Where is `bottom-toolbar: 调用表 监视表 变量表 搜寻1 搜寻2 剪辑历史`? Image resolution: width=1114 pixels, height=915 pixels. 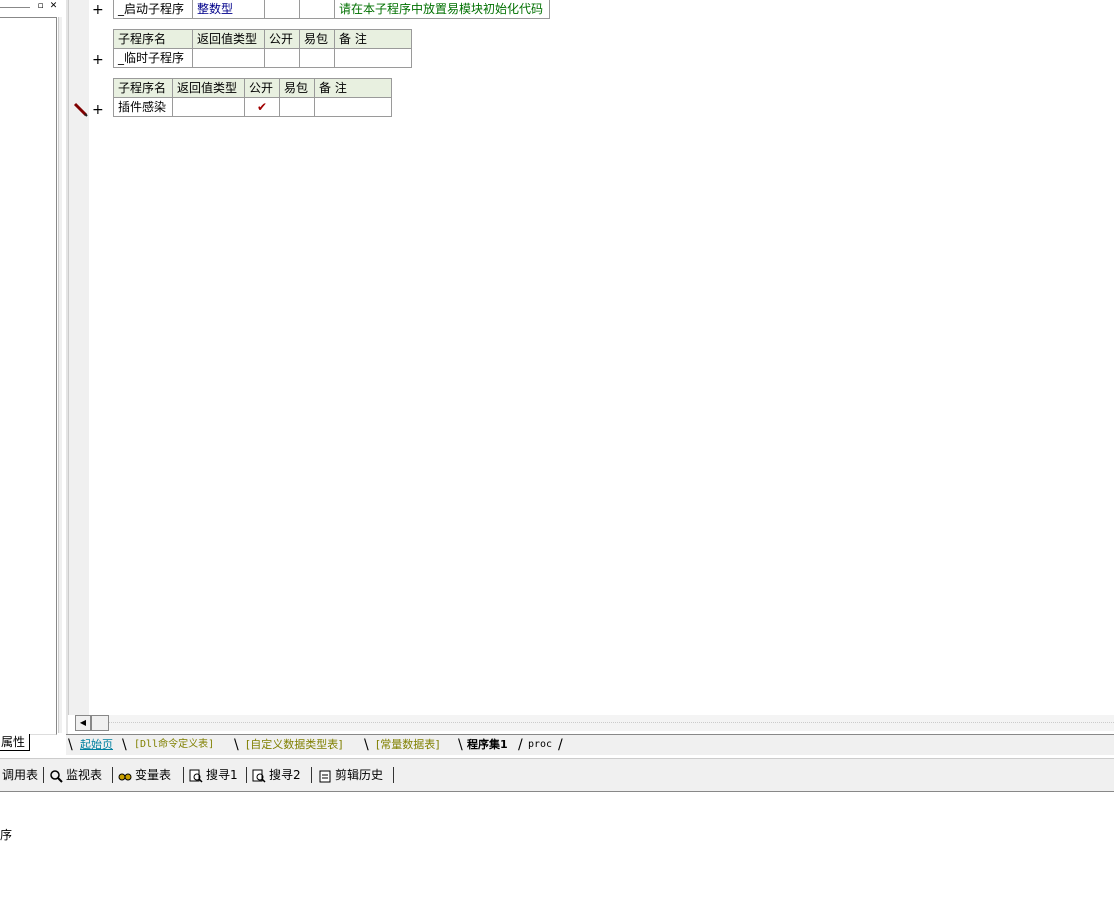
bottom-toolbar: 调用表 监视表 变量表 搜寻1 搜寻2 剪辑历史 is located at coordinates (557, 775).